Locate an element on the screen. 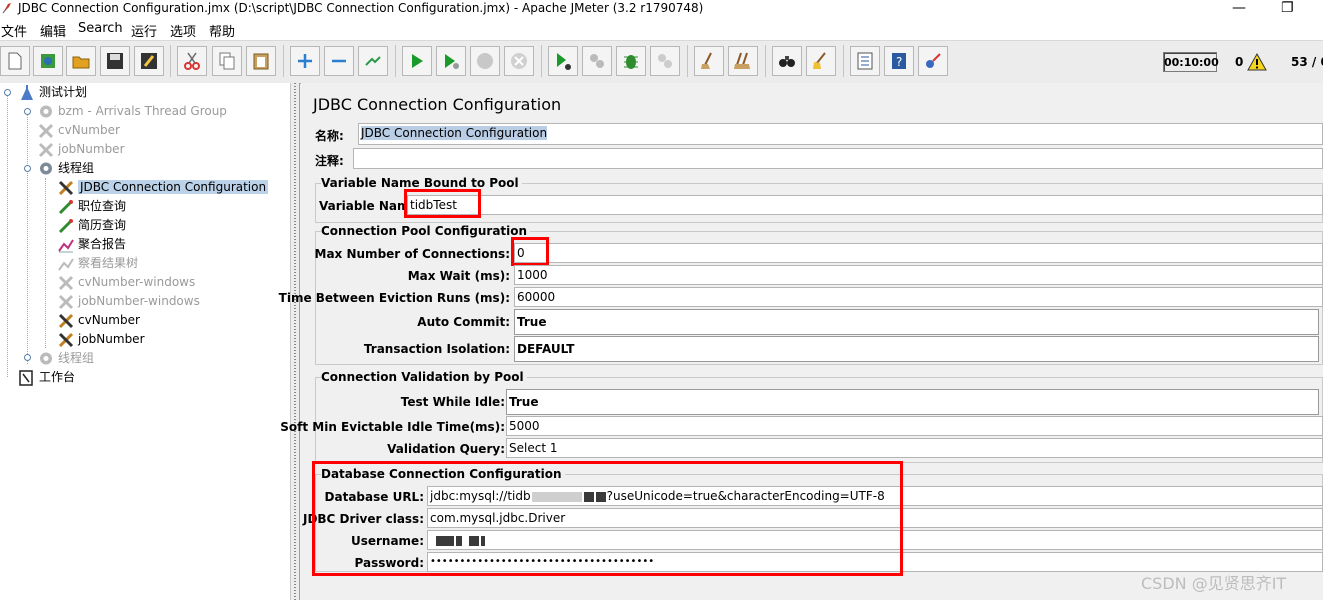 This screenshot has width=1323, height=600. tree-node-jobnumber: jobNumber is located at coordinates (81, 149).